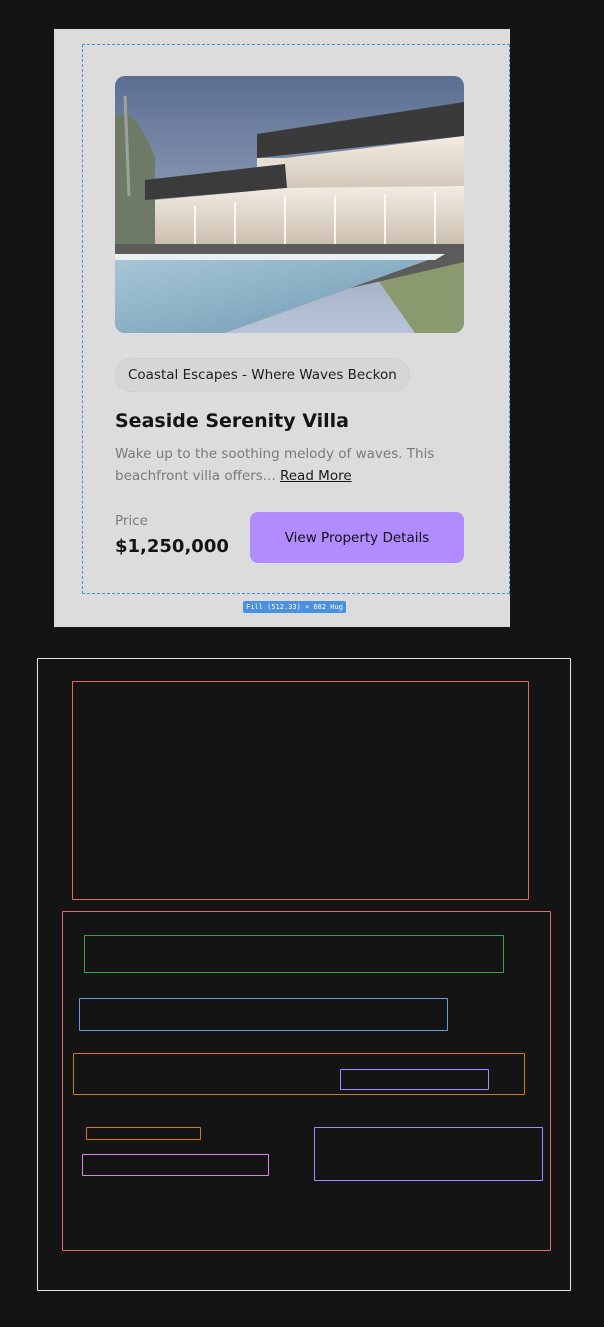 The width and height of the screenshot is (604, 1327). What do you see at coordinates (131, 521) in the screenshot?
I see `price-label: Price` at bounding box center [131, 521].